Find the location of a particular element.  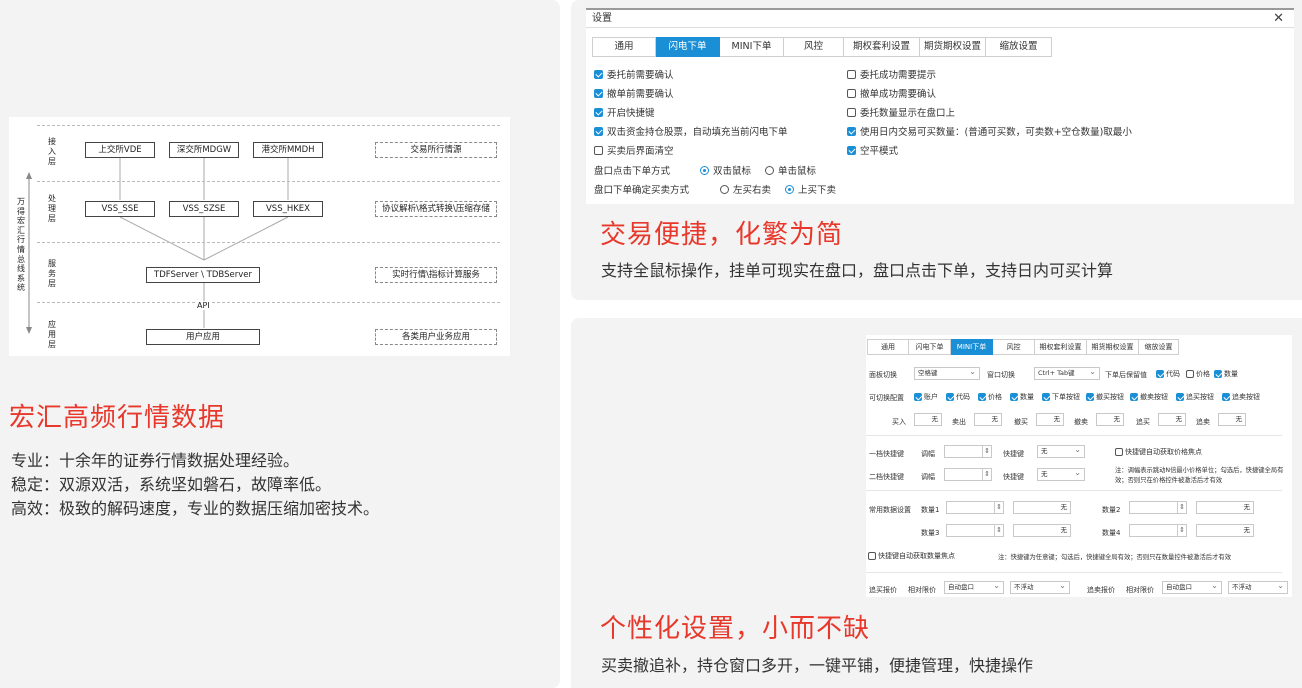

quick-field-label: 追卖 is located at coordinates (1203, 422).